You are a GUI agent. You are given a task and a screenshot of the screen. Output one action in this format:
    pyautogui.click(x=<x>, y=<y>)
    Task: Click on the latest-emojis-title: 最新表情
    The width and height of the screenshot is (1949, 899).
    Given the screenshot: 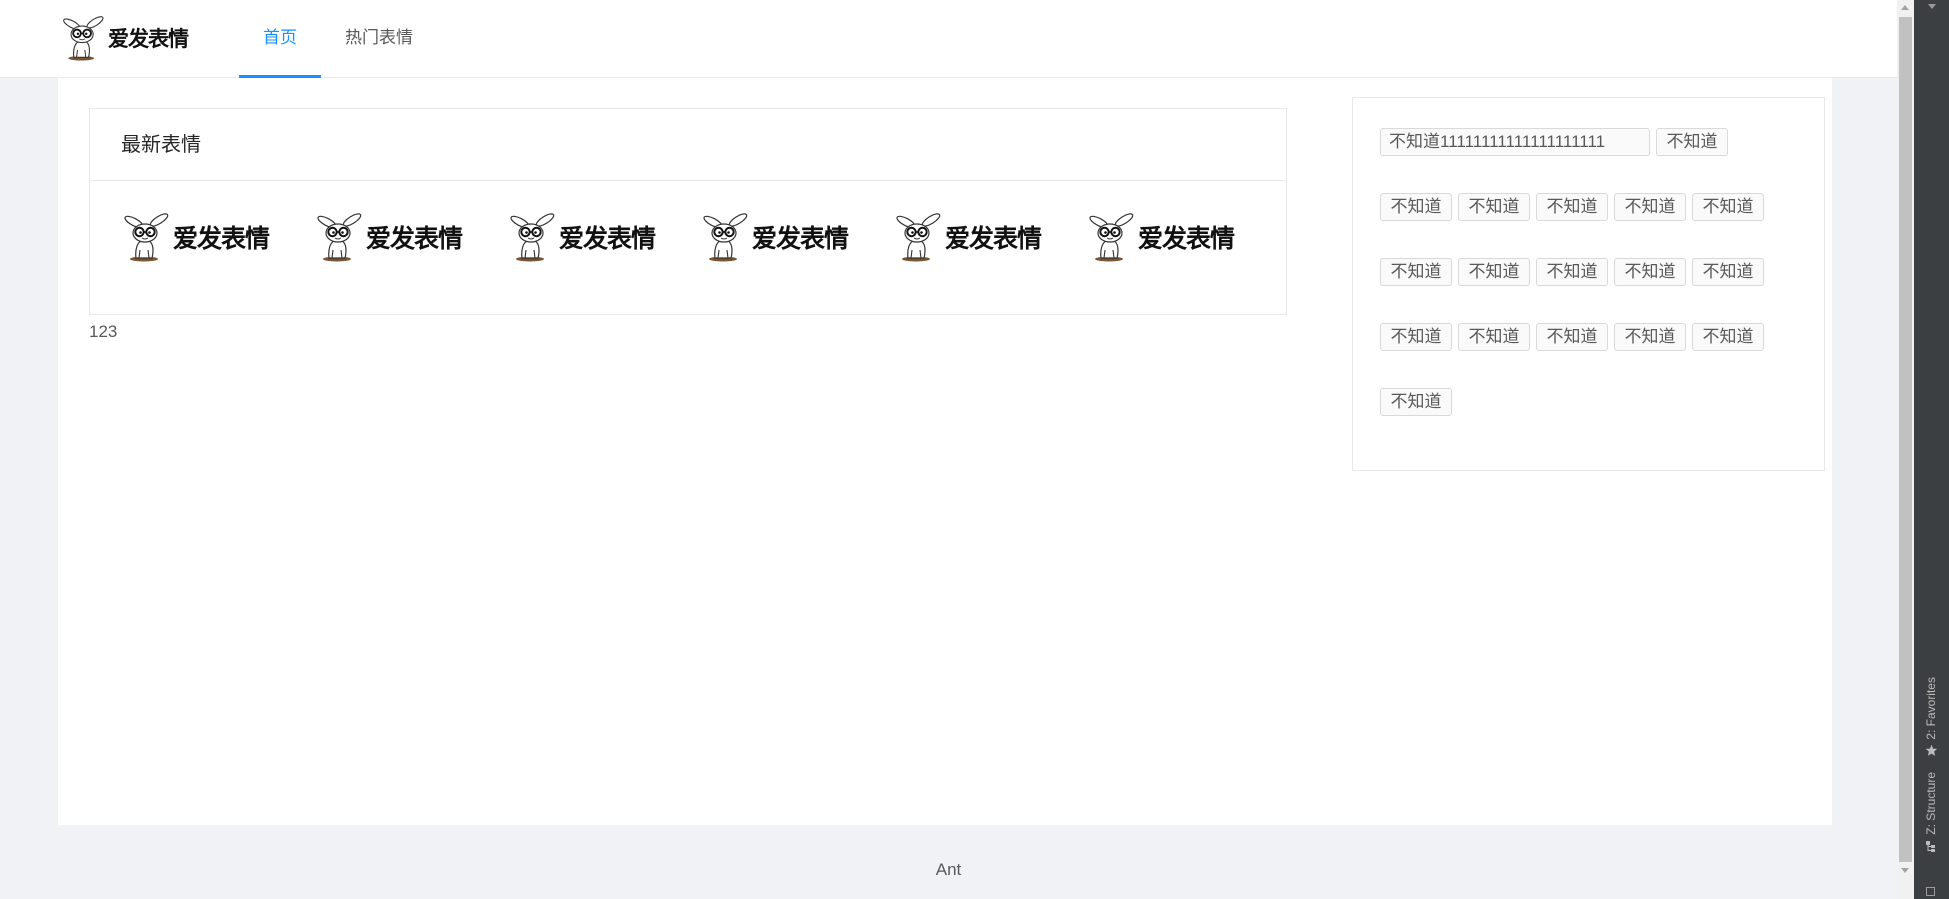 What is the action you would take?
    pyautogui.click(x=688, y=145)
    